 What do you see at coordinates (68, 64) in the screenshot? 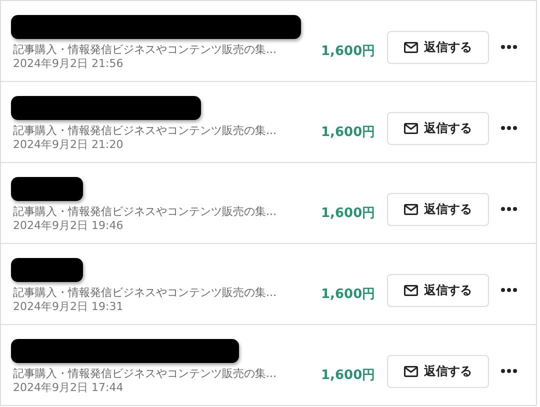
I see `message-date: 2024年9月2日 21:56` at bounding box center [68, 64].